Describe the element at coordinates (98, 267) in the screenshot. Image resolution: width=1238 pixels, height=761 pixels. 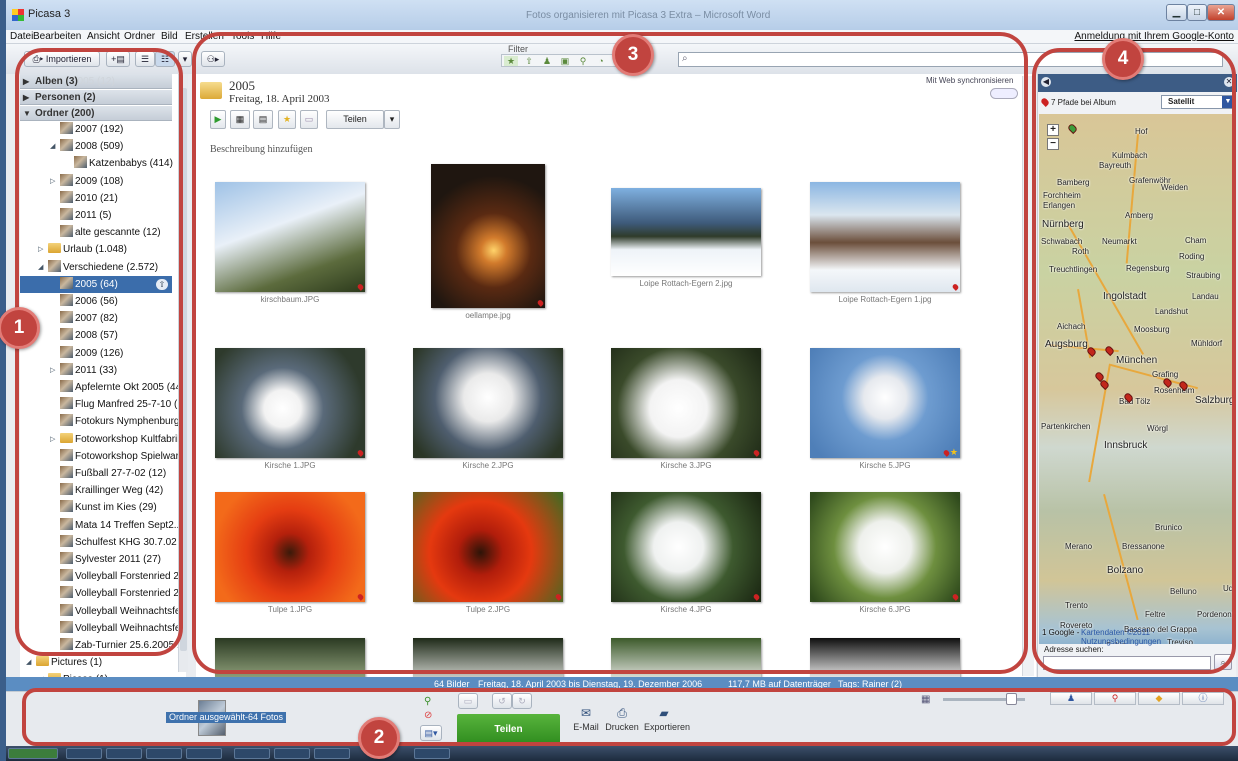
I see `sidebar-folder-item: ◢ Verschiedene (2.572)` at that location.